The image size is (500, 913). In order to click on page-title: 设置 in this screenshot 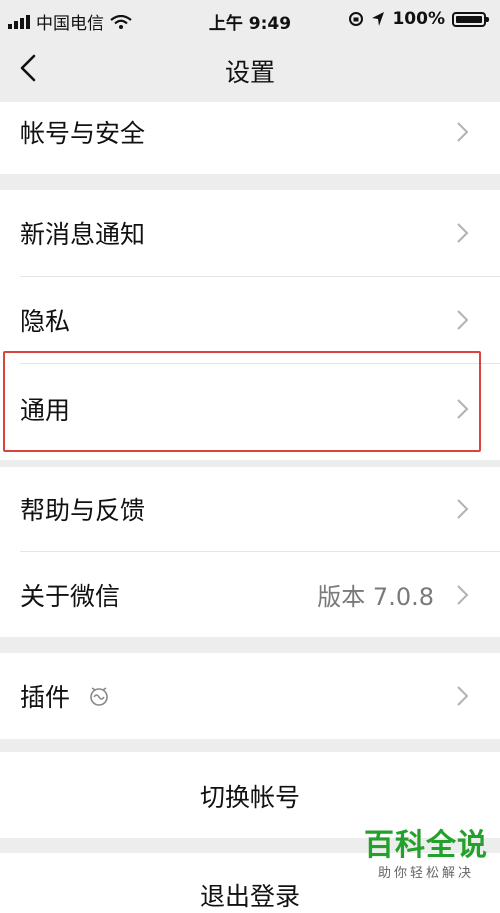, I will do `click(249, 72)`.